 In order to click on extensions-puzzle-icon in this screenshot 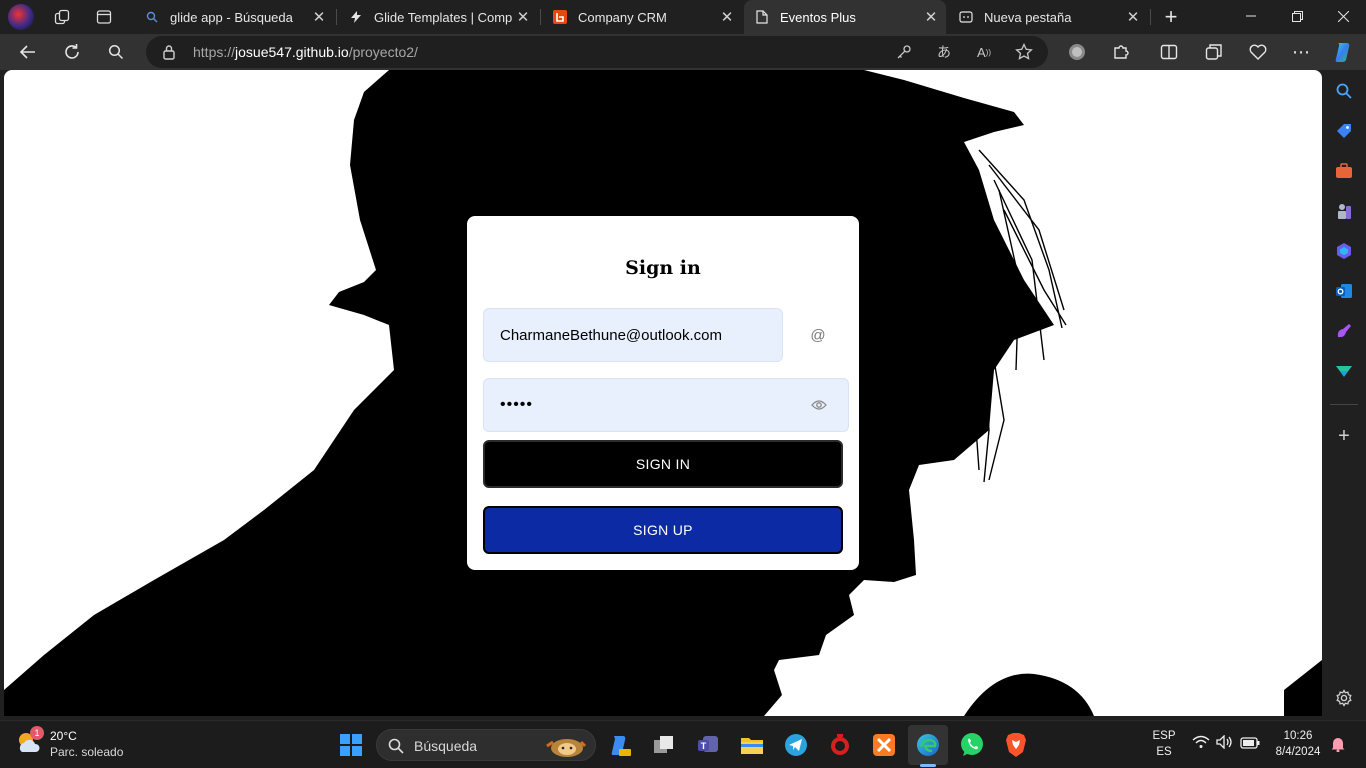, I will do `click(1121, 52)`.